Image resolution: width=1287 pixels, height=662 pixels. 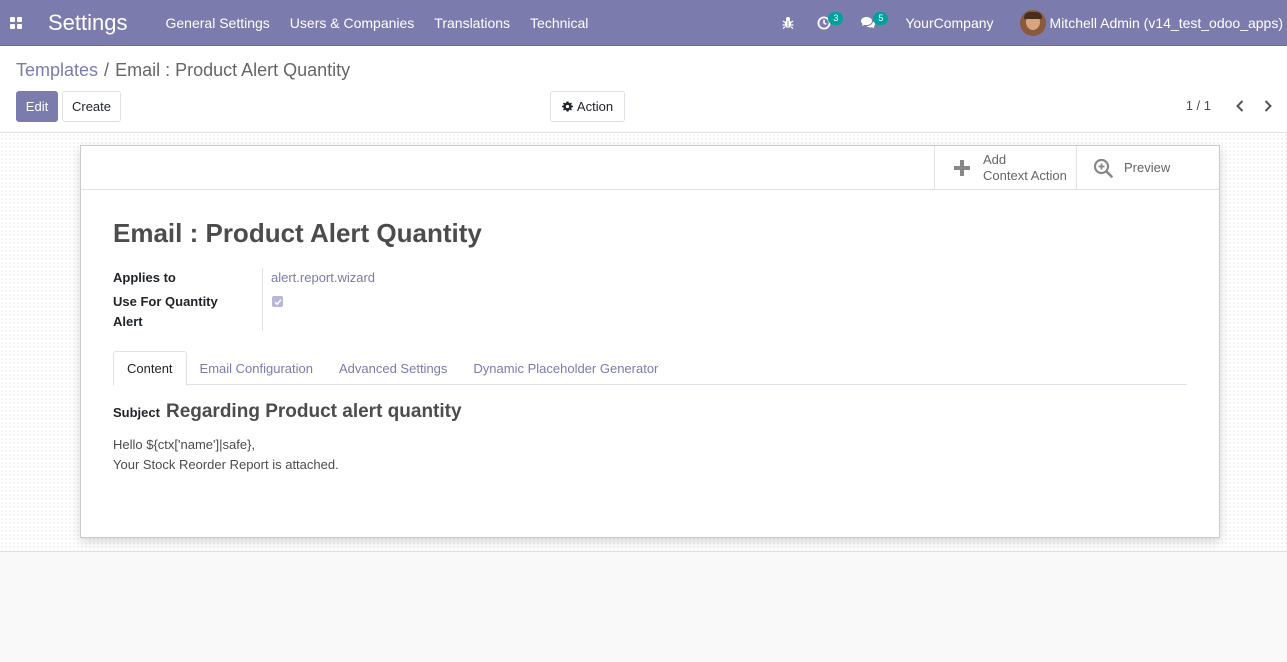 What do you see at coordinates (393, 368) in the screenshot?
I see `tab-advanced-settings: Advanced Settings` at bounding box center [393, 368].